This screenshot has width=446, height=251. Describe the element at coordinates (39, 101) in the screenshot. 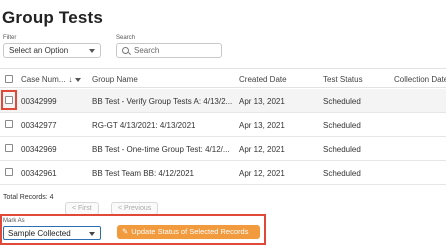

I see `case-number: 00342999` at that location.